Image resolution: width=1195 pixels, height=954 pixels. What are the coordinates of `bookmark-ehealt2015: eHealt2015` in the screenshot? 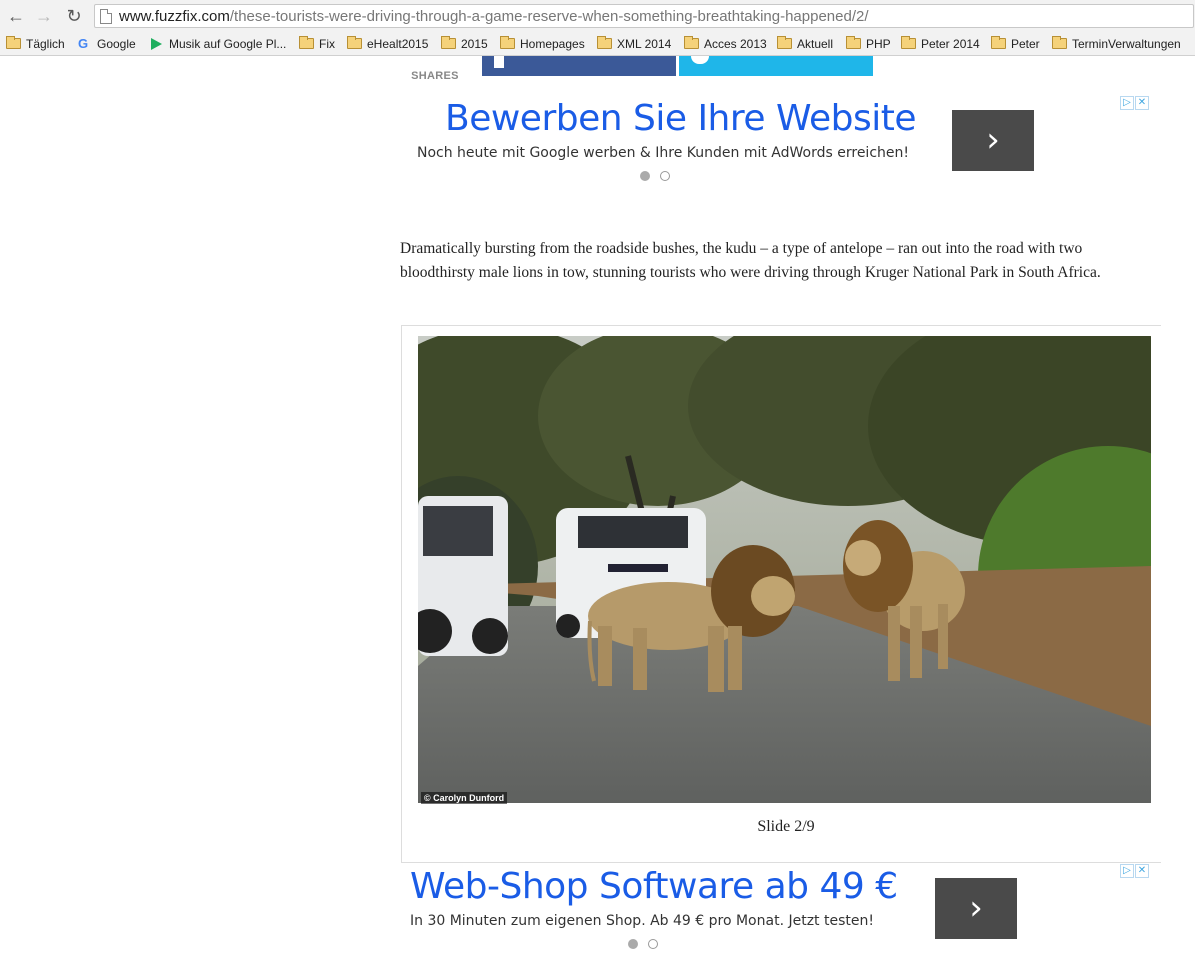 It's located at (387, 44).